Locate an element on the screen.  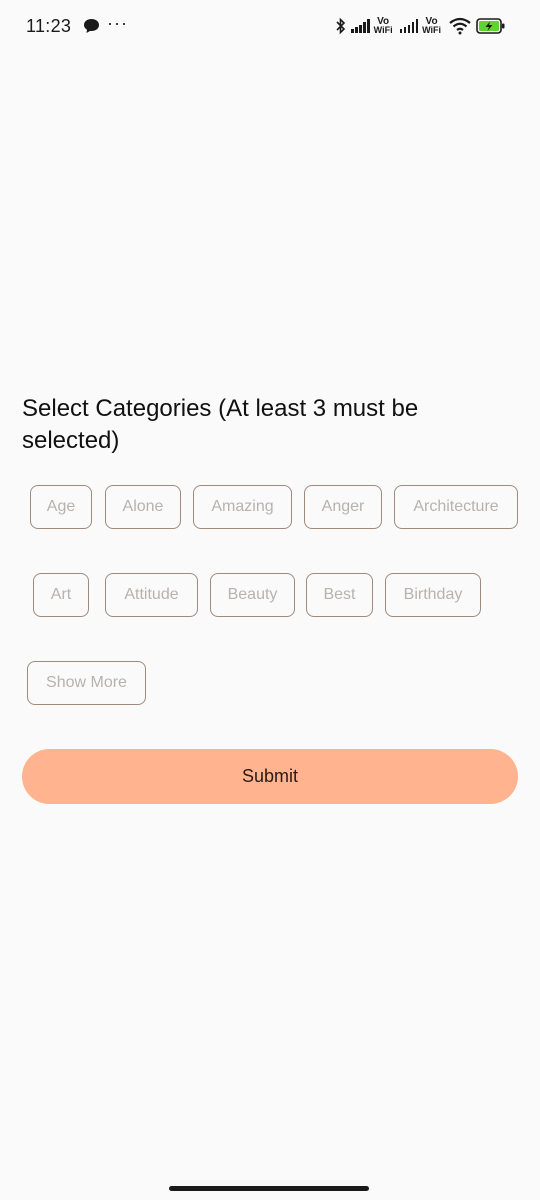
bluetooth-icon is located at coordinates (341, 26).